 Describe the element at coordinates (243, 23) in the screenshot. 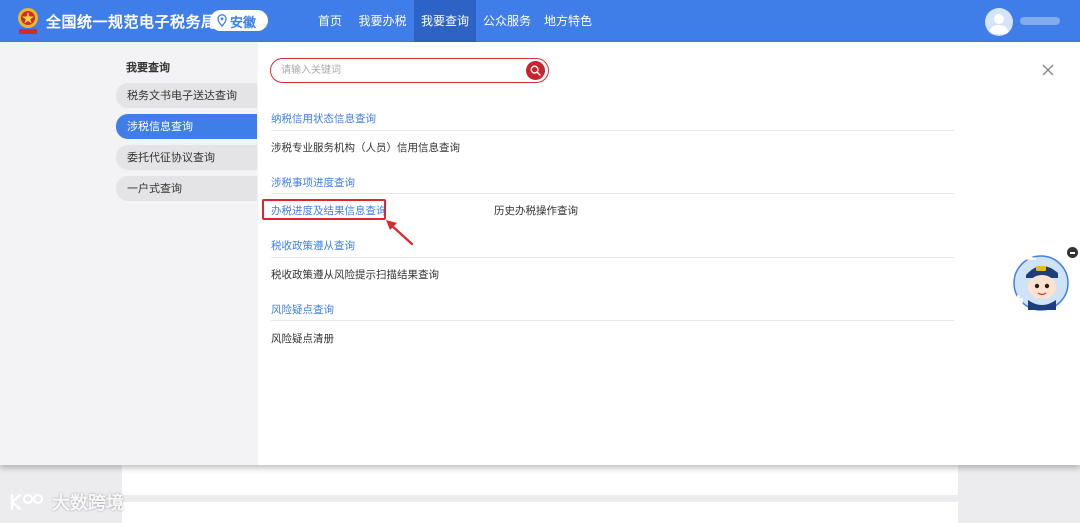

I see `location-label: 安徽` at that location.